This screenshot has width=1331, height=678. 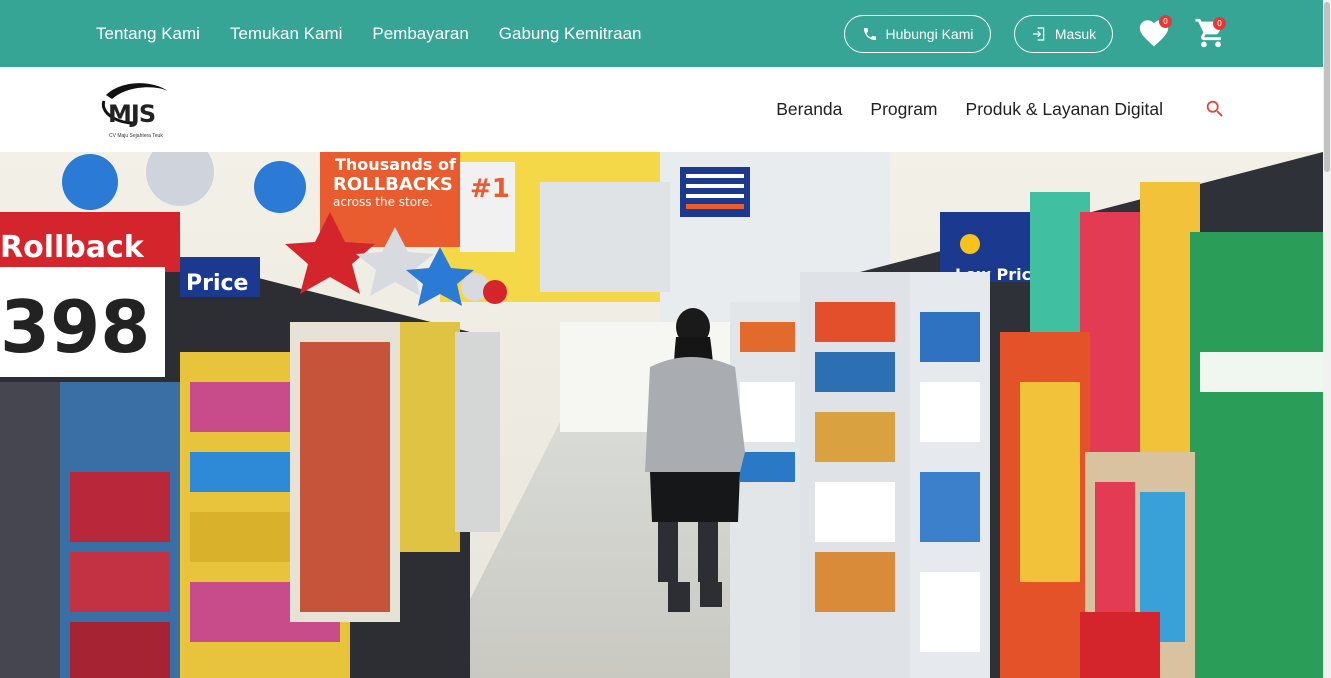 What do you see at coordinates (1327, 339) in the screenshot?
I see `page-scrollbar` at bounding box center [1327, 339].